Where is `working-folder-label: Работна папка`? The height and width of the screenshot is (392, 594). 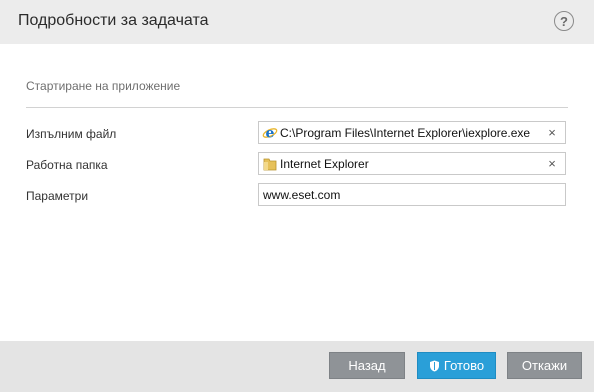
working-folder-label: Работна папка is located at coordinates (67, 165).